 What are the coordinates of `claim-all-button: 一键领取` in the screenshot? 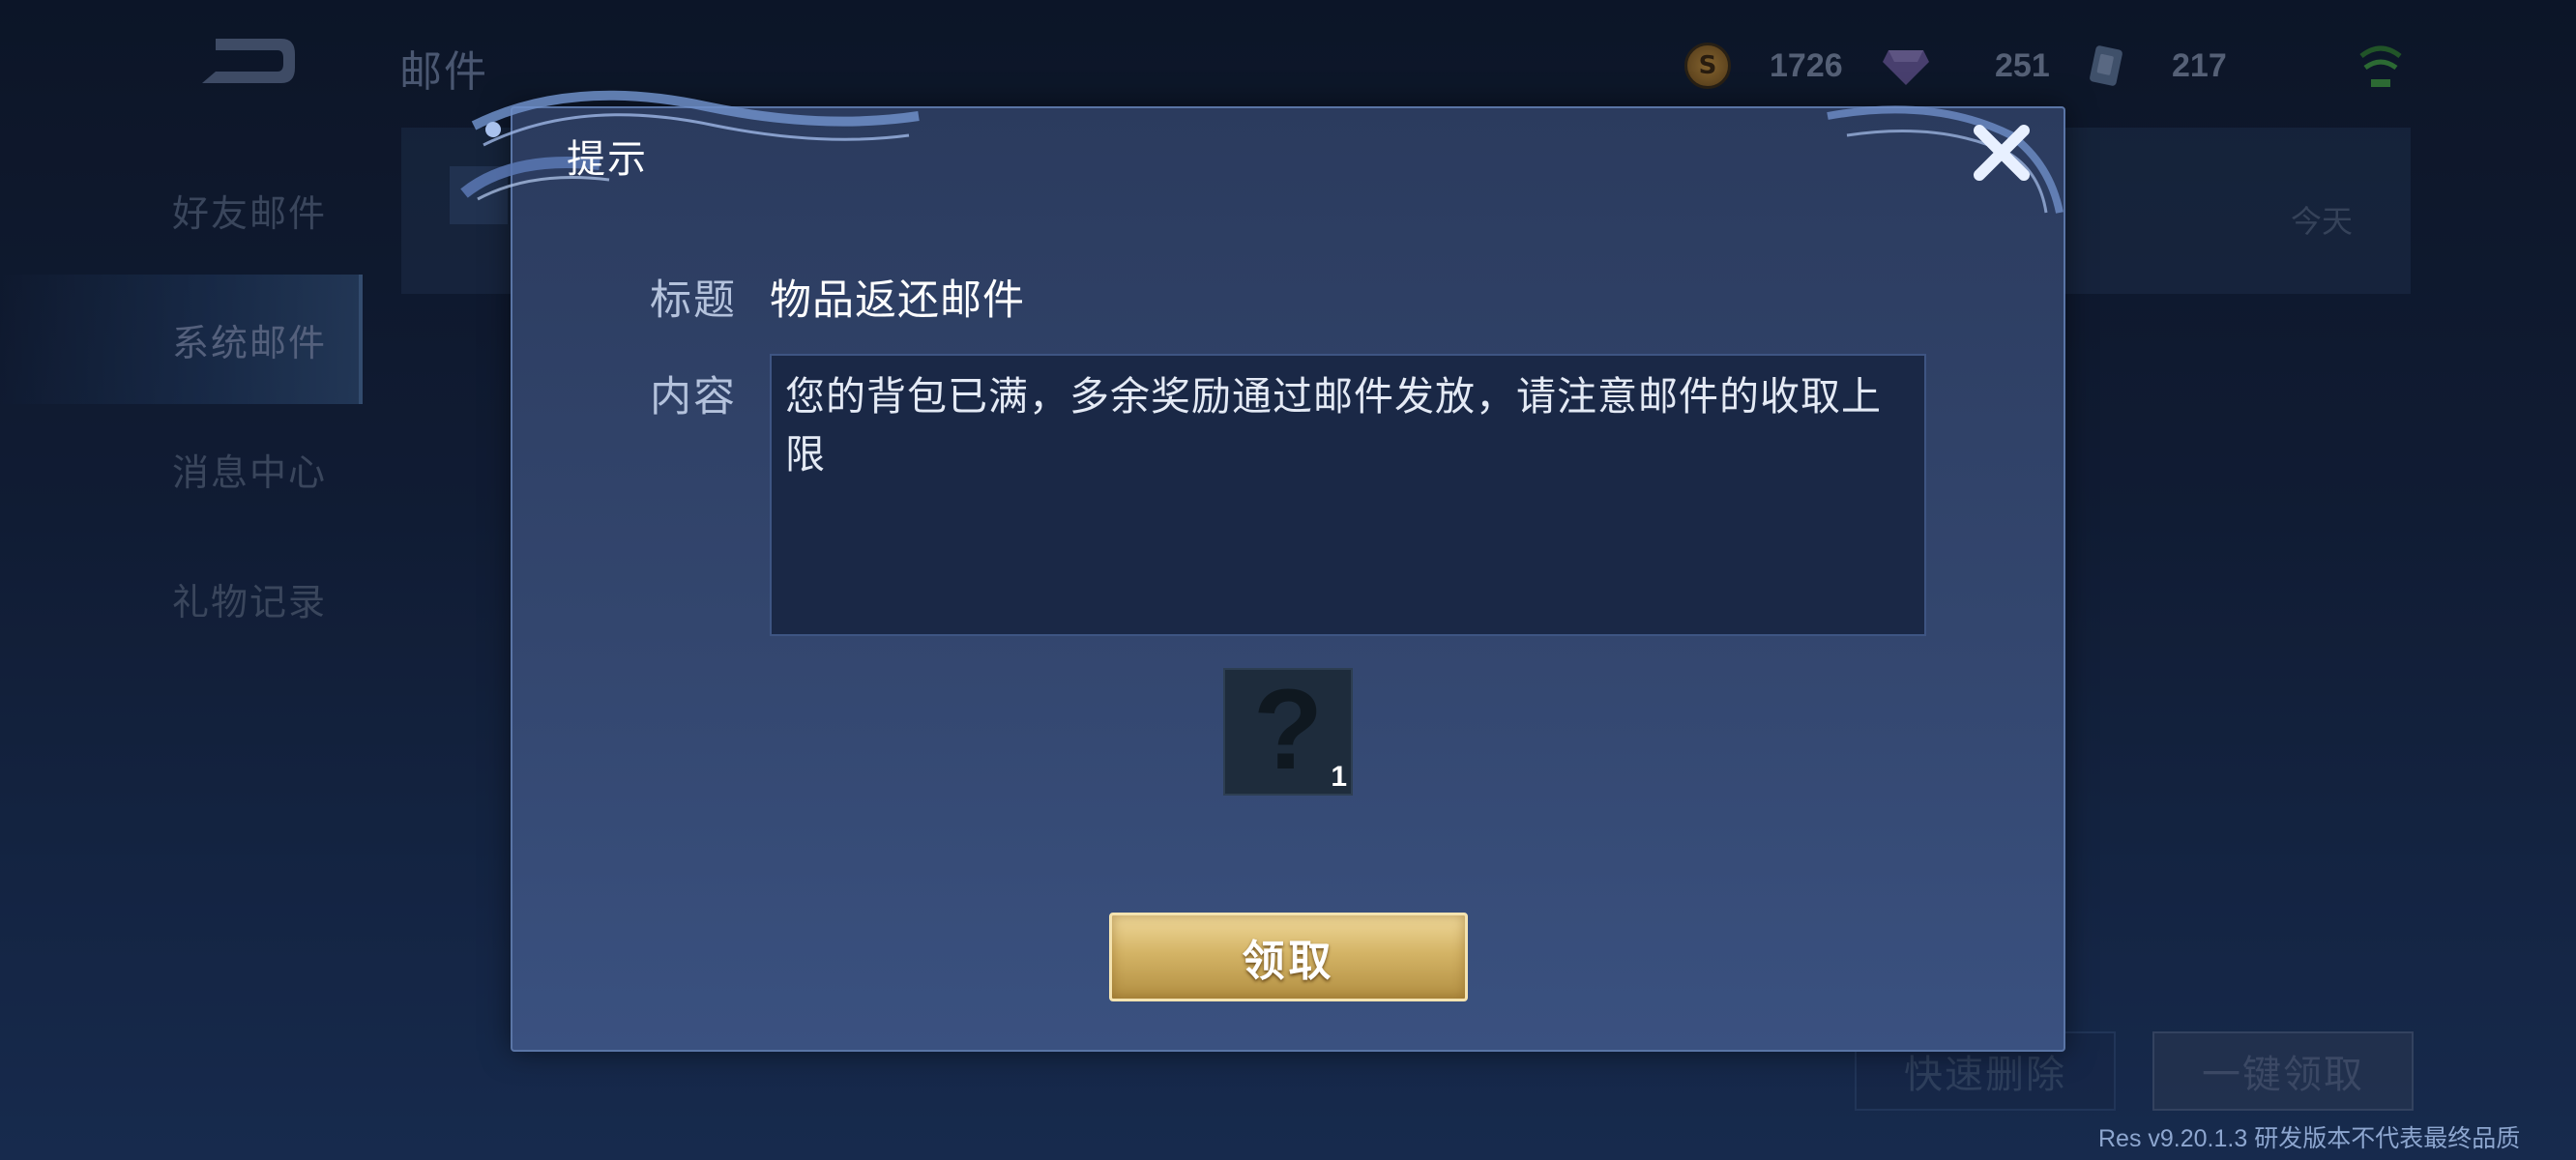 It's located at (2283, 1071).